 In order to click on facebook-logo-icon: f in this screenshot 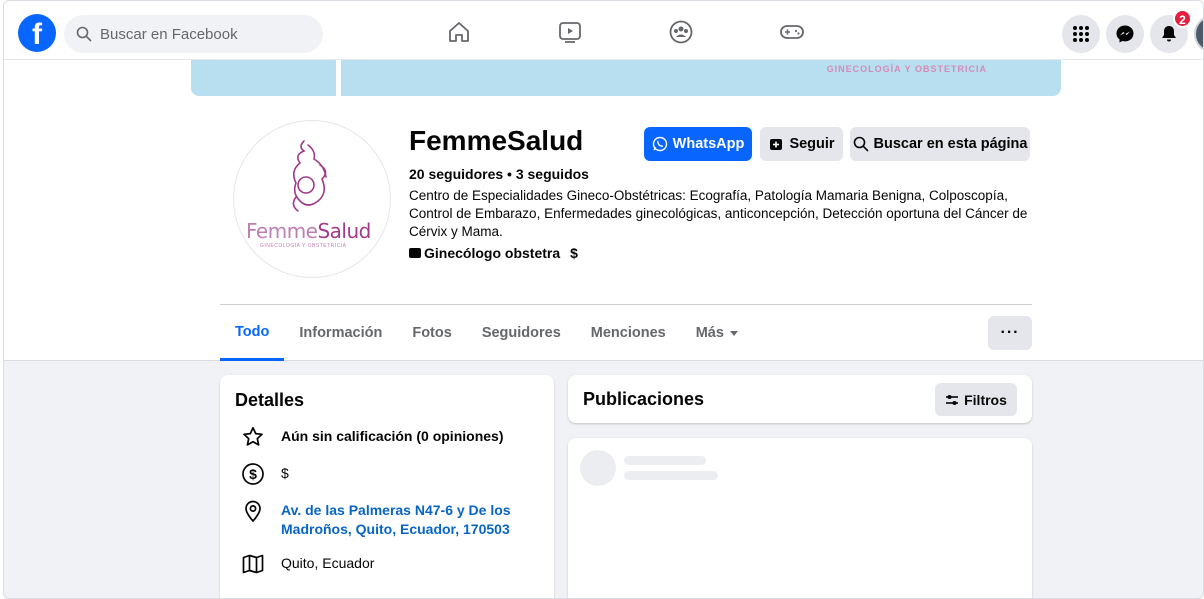, I will do `click(37, 33)`.